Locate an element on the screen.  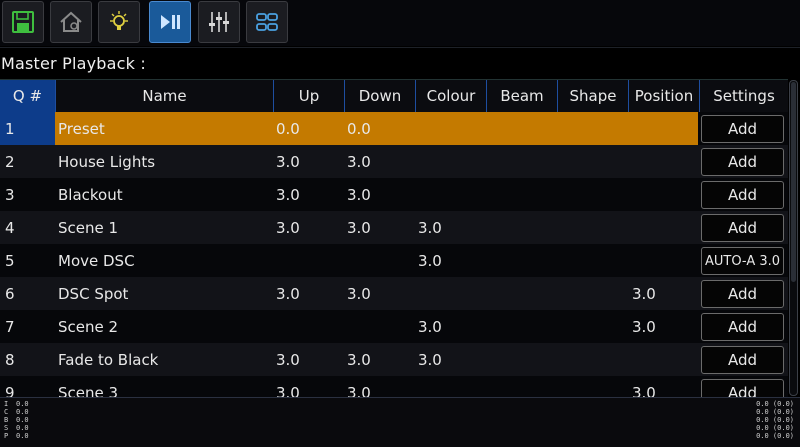
header-settings: Settings is located at coordinates (743, 96).